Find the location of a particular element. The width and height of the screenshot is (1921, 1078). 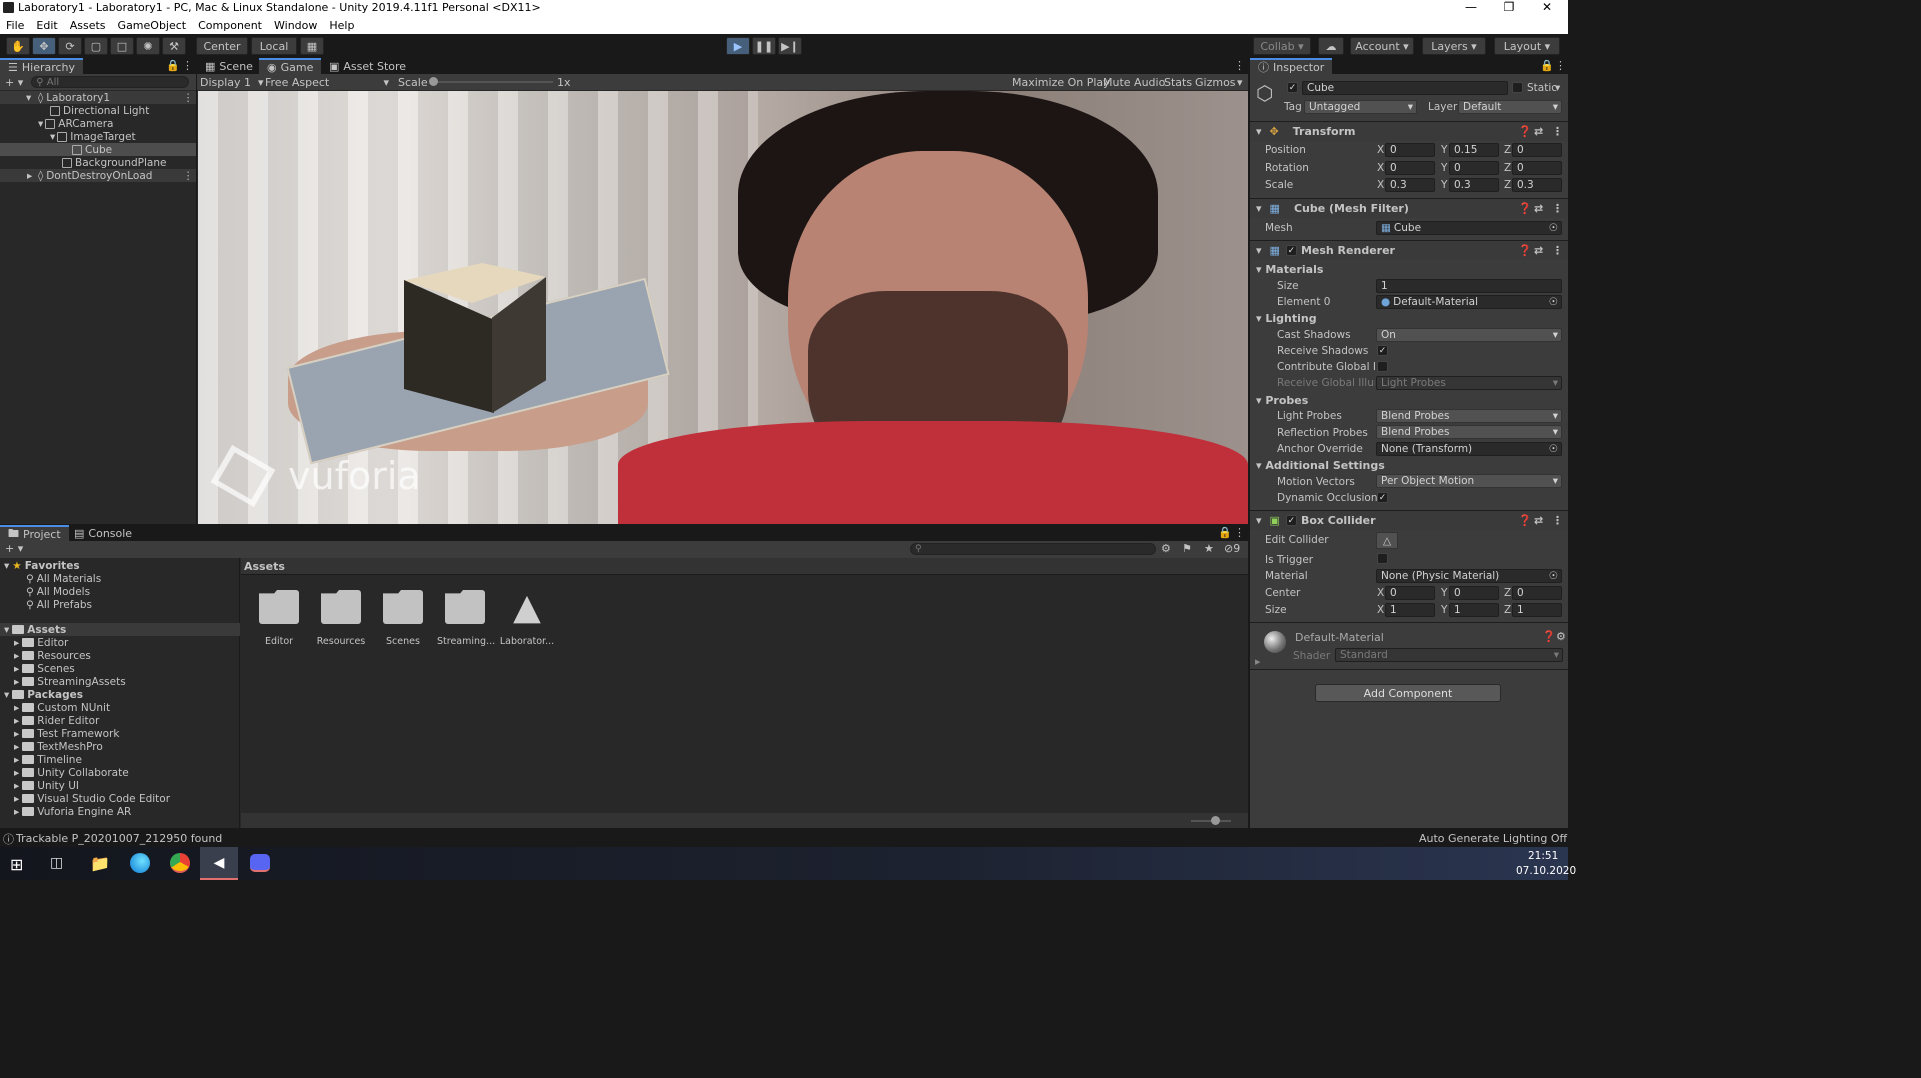

custom-tool-icon: ⚒ is located at coordinates (174, 46).